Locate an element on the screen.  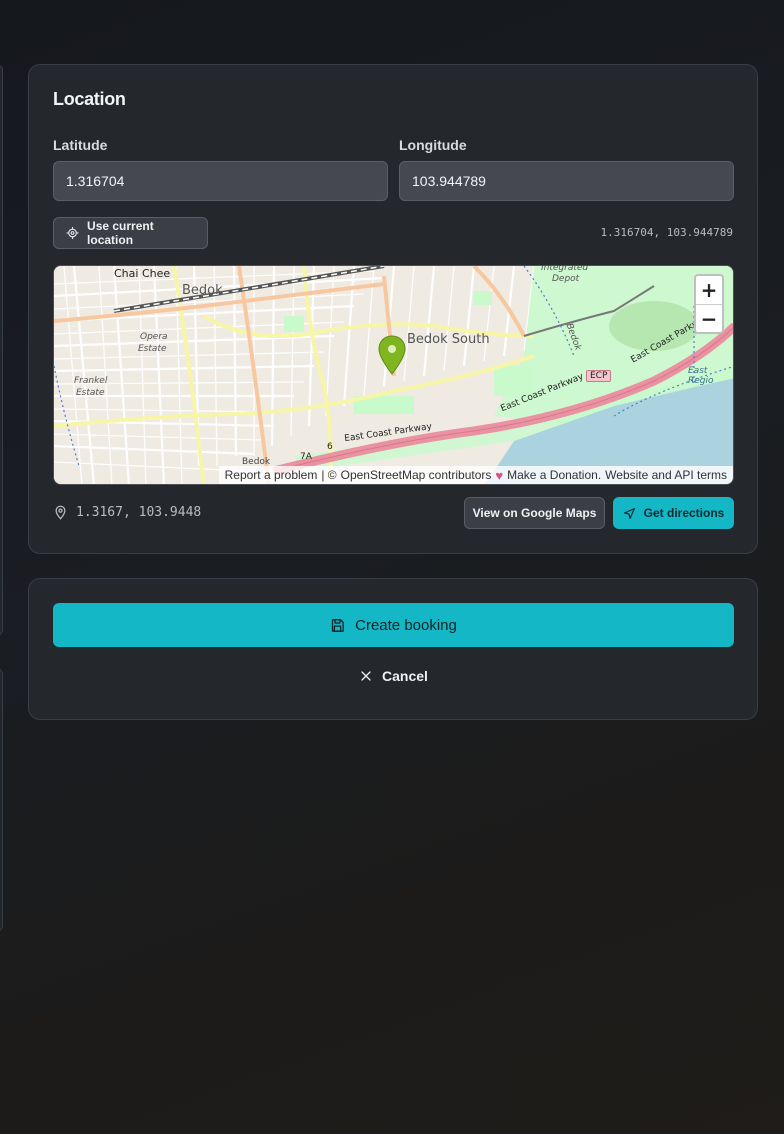
navigation-arrow-icon is located at coordinates (629, 513).